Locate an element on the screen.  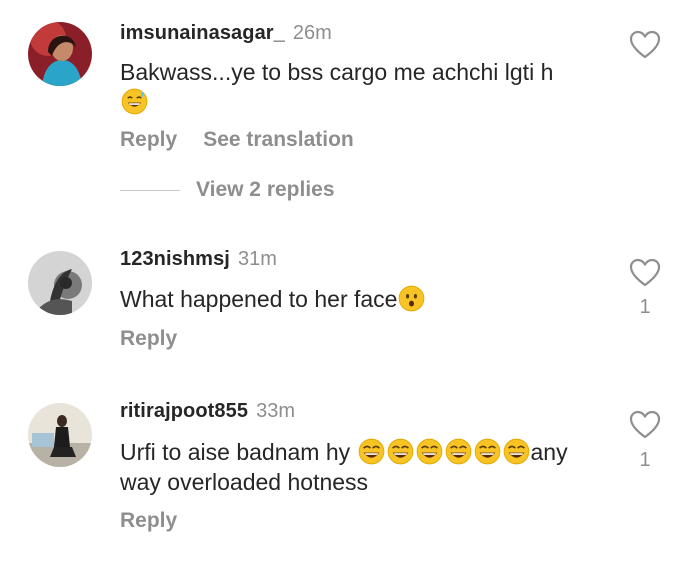
comment-time: 33m is located at coordinates (276, 411).